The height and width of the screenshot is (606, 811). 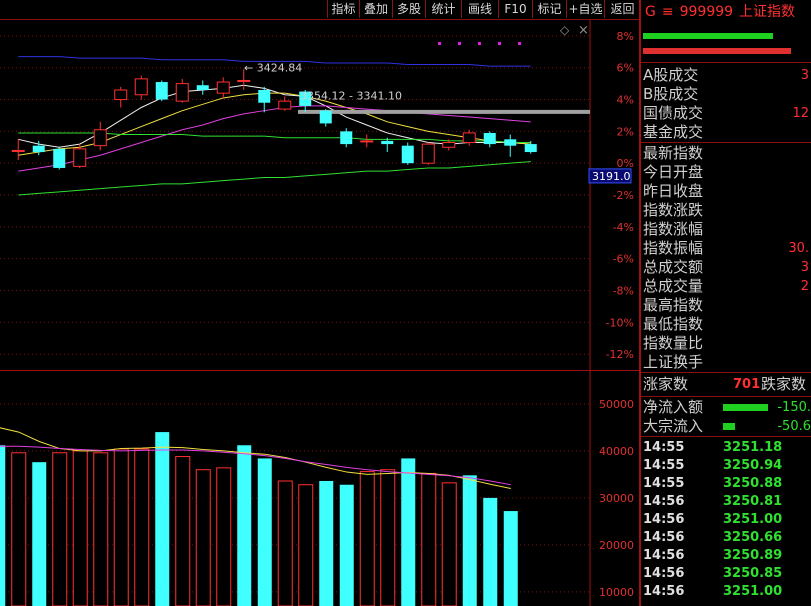 I want to click on tick-row: 14:56 3250.85, so click(x=727, y=574).